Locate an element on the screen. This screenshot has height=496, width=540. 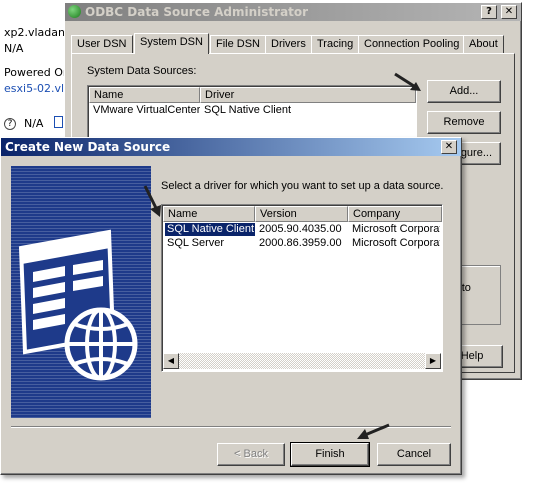
dsn-row-name: VMware VirtualCenter is located at coordinates (146, 110).